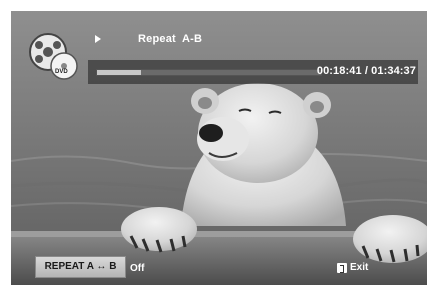  What do you see at coordinates (170, 39) in the screenshot?
I see `repeat-mode-title: Repeat A-B` at bounding box center [170, 39].